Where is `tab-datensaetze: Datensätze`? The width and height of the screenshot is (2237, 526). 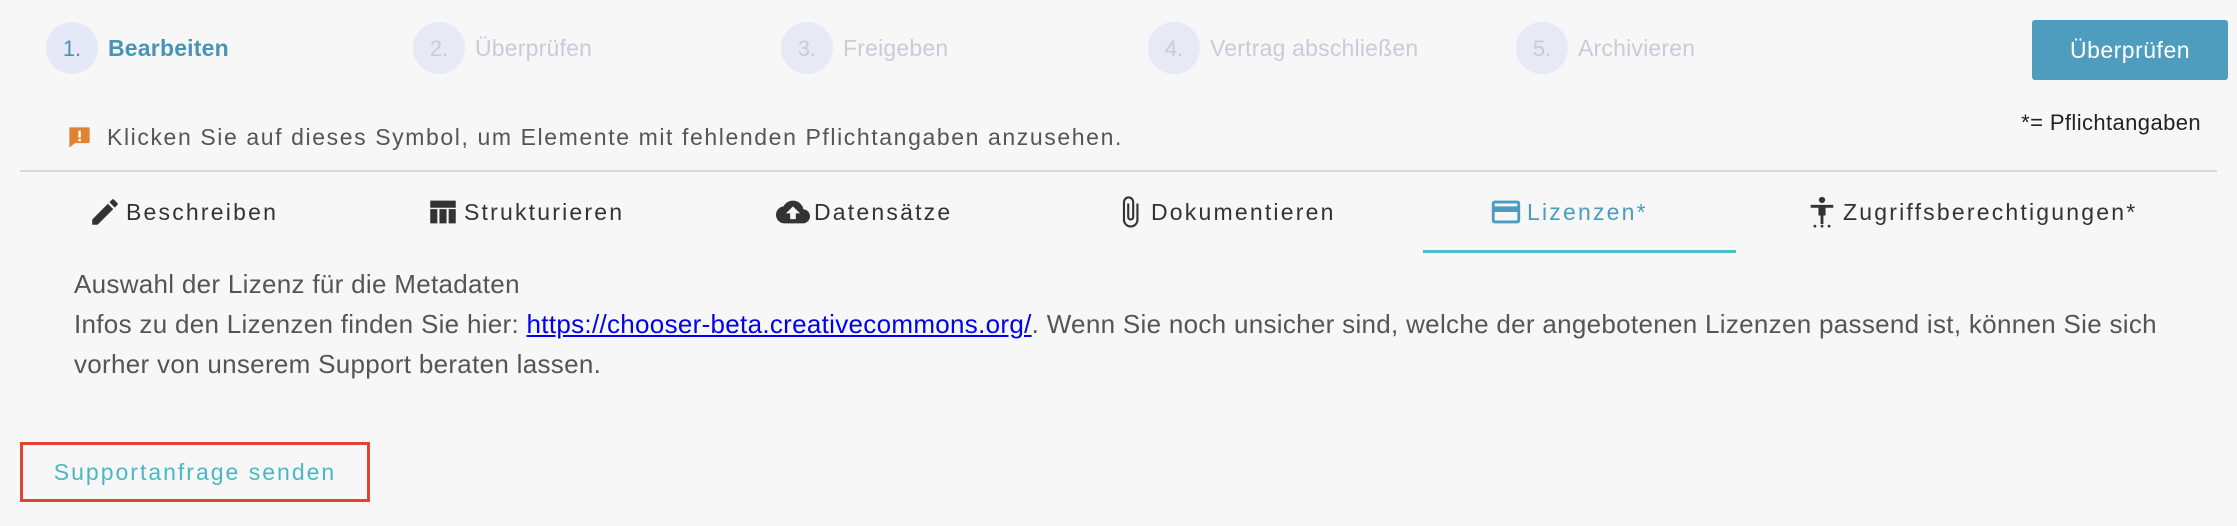
tab-datensaetze: Datensätze is located at coordinates (864, 212).